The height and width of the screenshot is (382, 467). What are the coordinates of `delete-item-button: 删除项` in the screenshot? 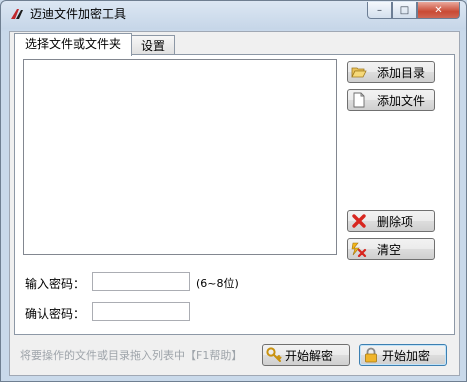 It's located at (391, 221).